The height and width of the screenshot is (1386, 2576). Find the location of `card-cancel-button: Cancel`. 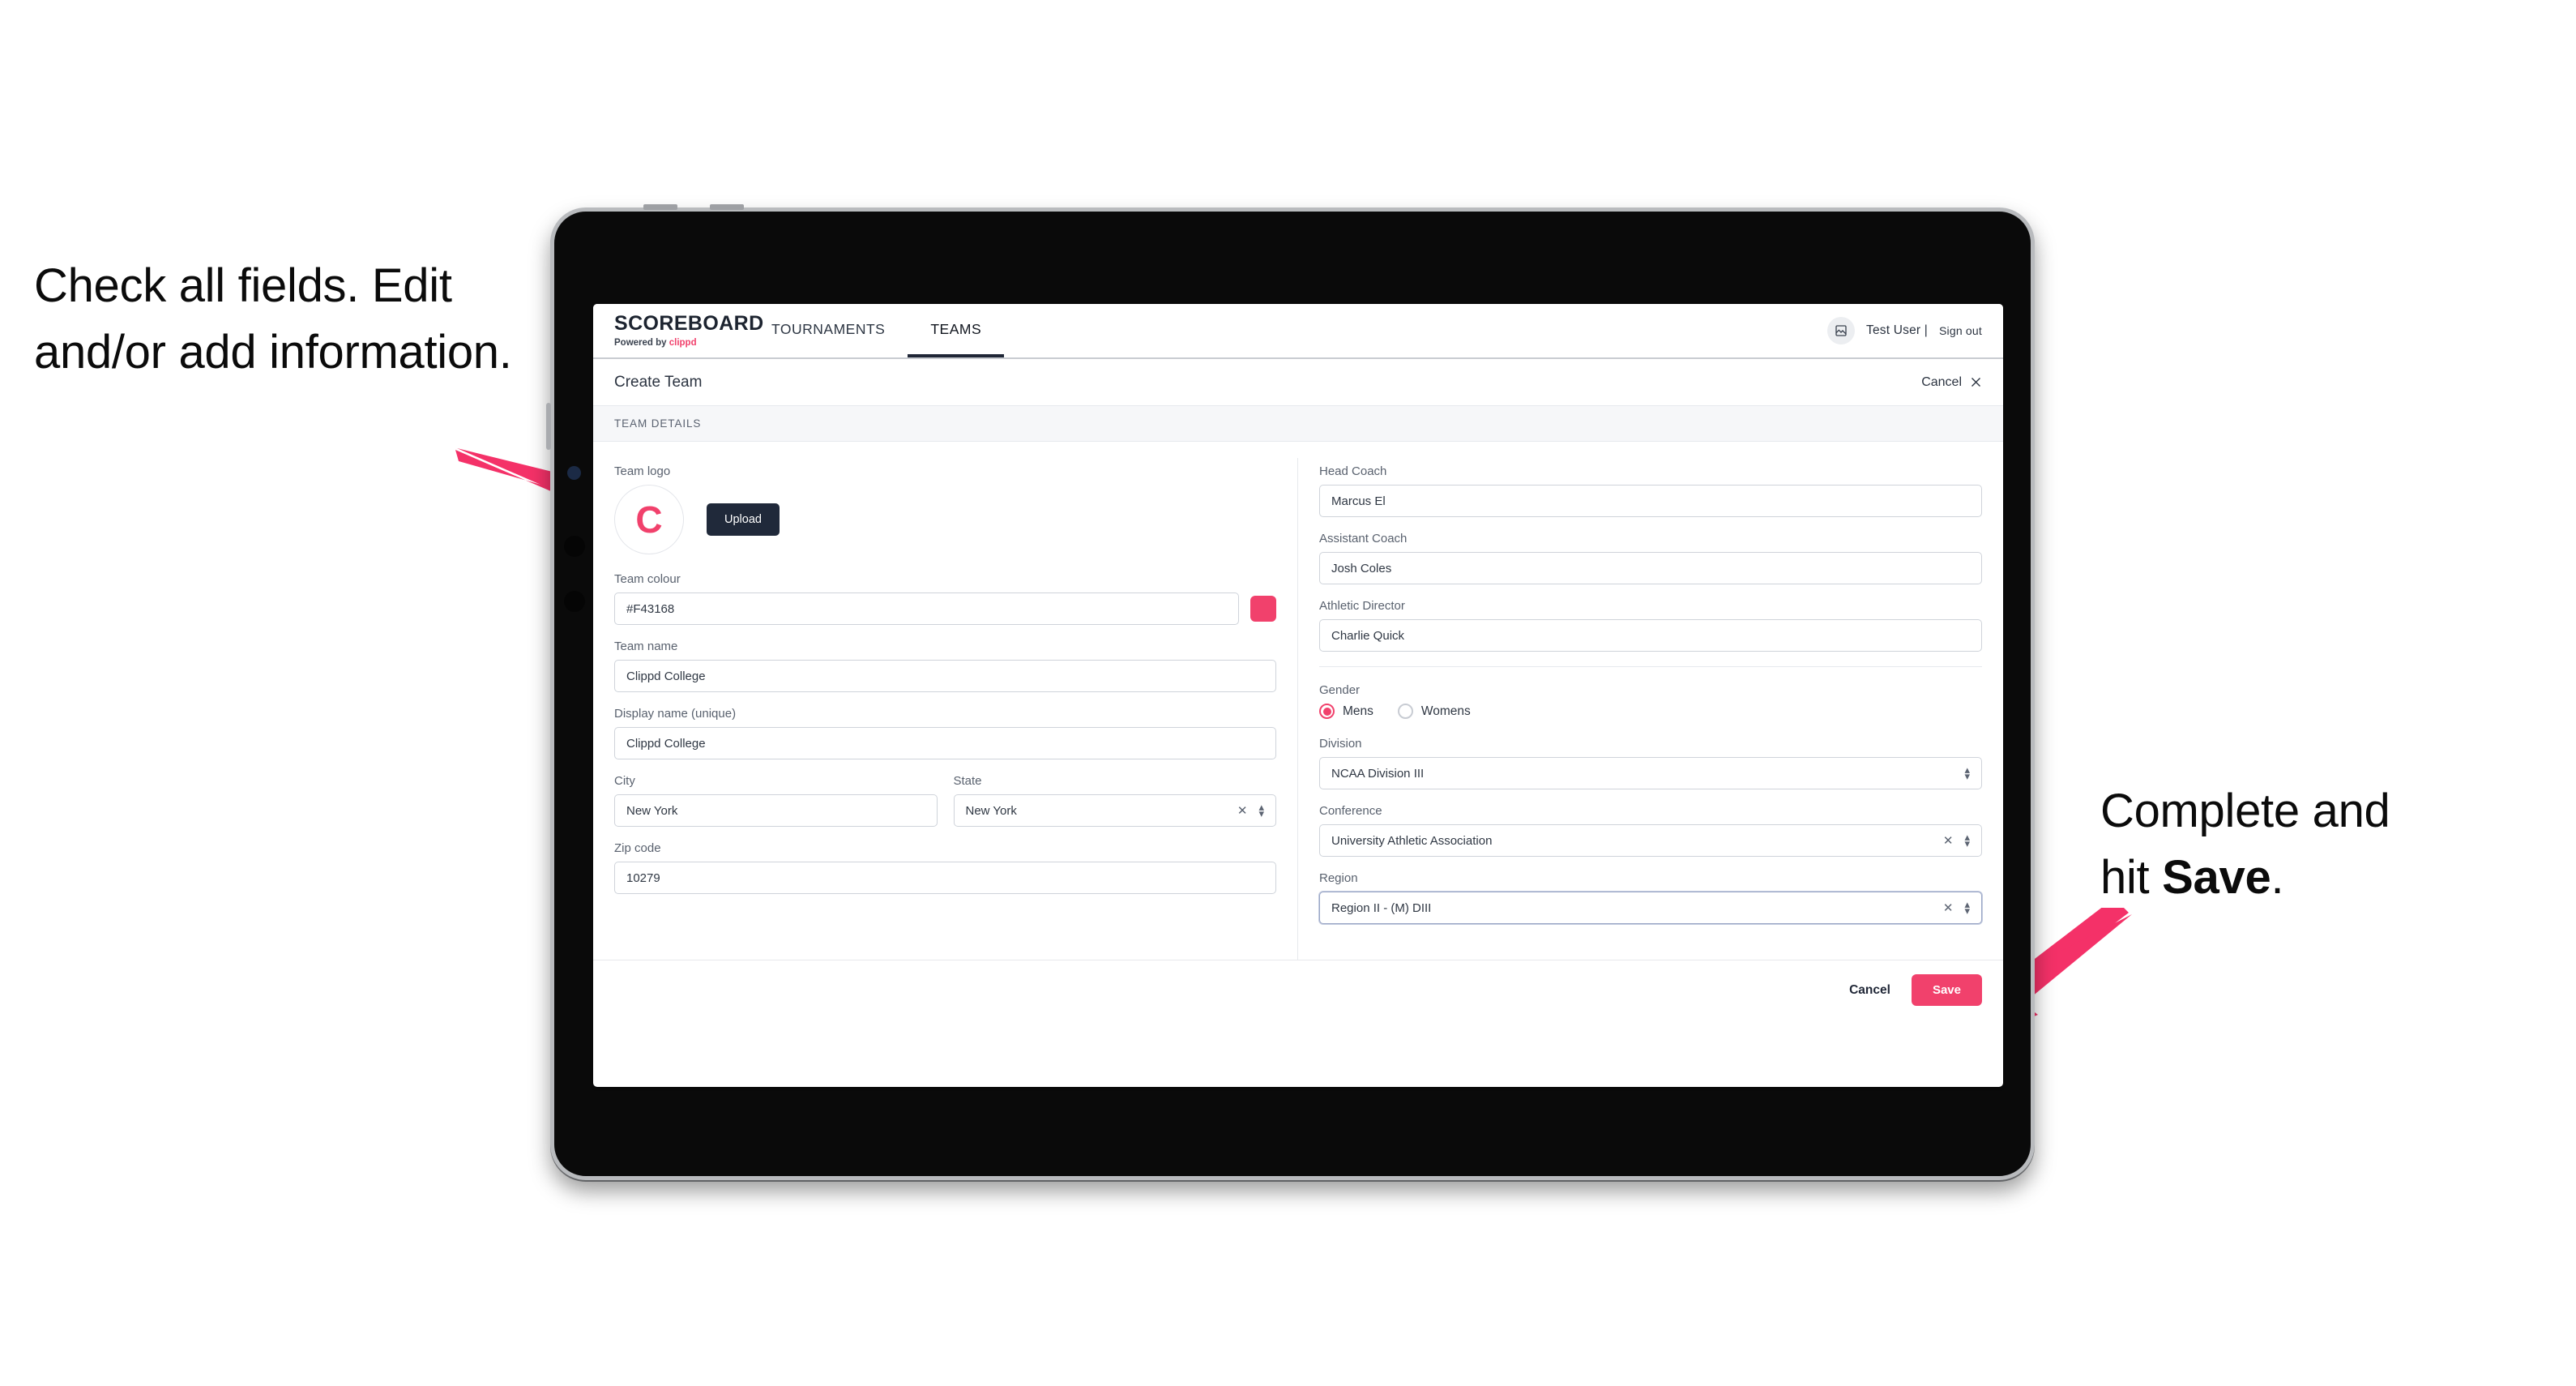

card-cancel-button: Cancel is located at coordinates (1951, 382).